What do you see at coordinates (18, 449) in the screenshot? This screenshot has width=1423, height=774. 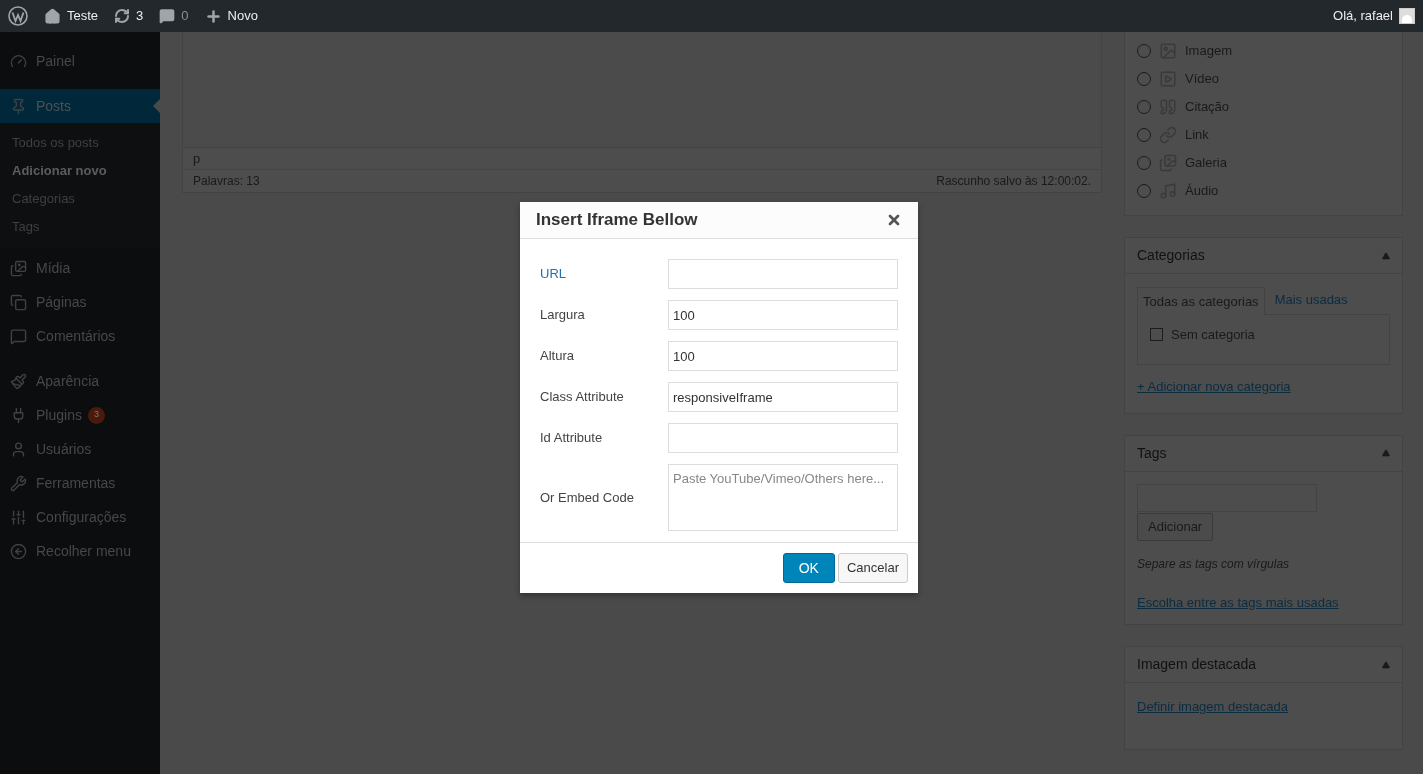 I see `user-icon` at bounding box center [18, 449].